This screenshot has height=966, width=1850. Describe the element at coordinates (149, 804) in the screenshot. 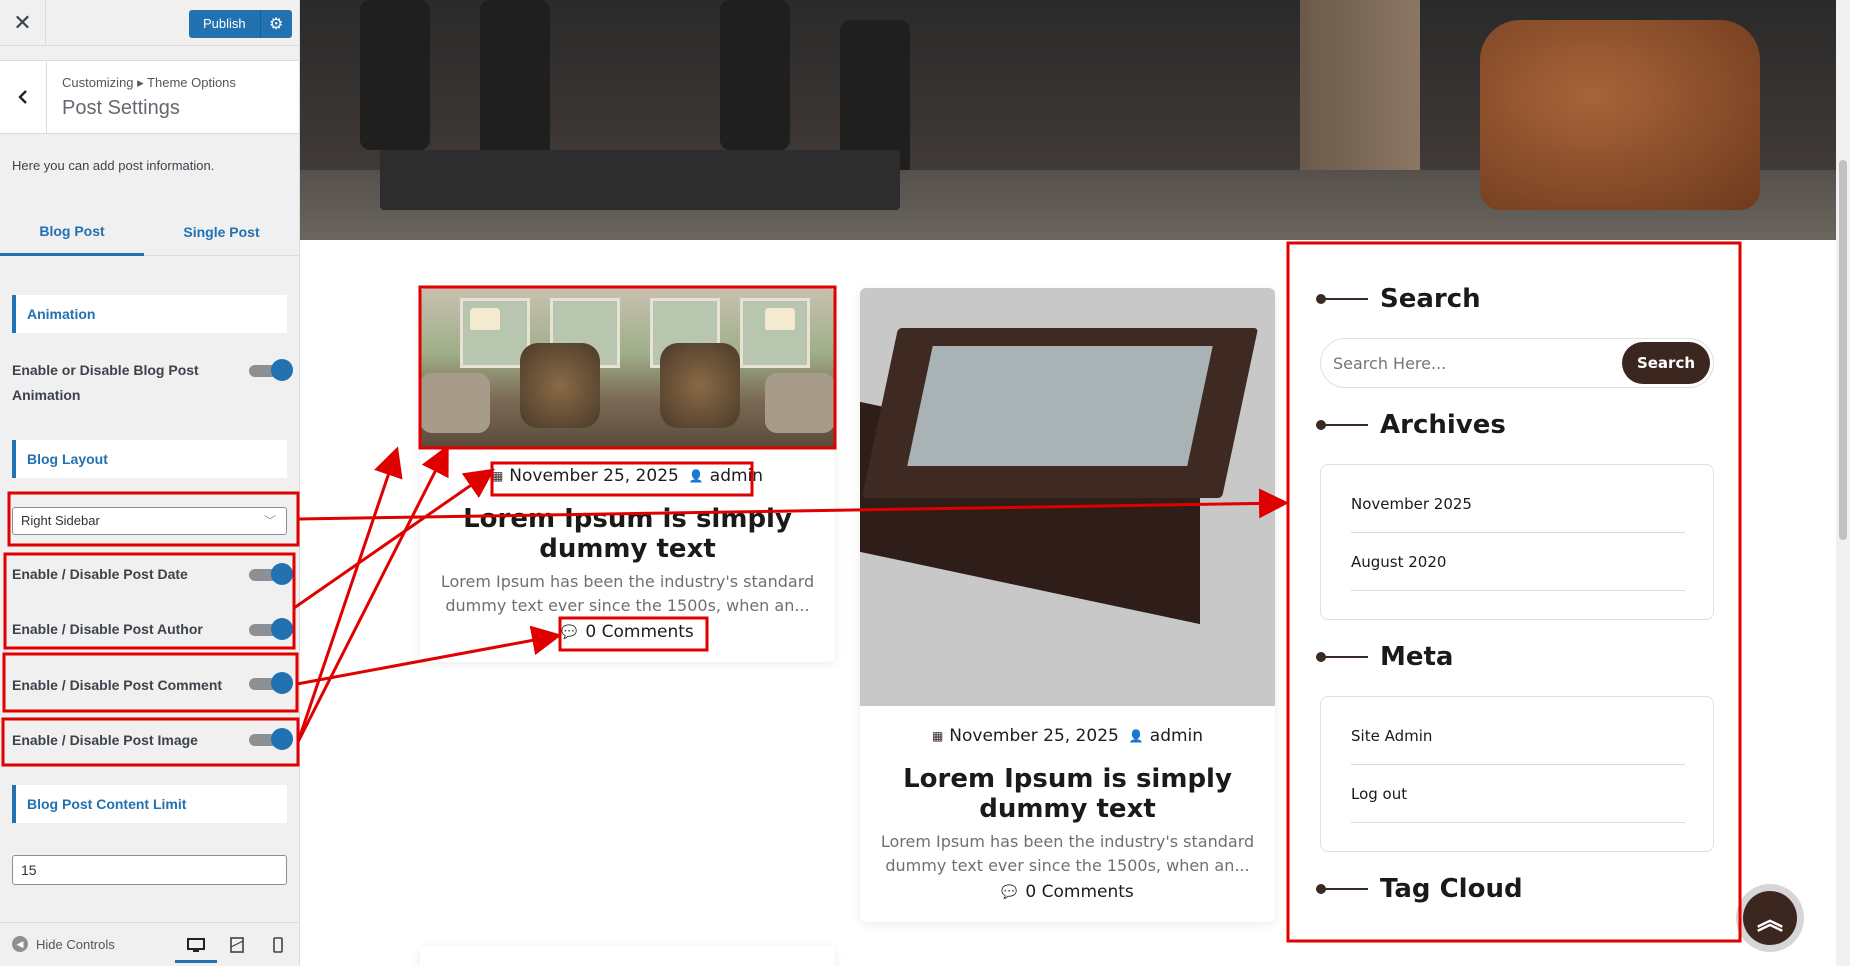

I see `content-limit-heading: Blog Post Content Limit` at that location.